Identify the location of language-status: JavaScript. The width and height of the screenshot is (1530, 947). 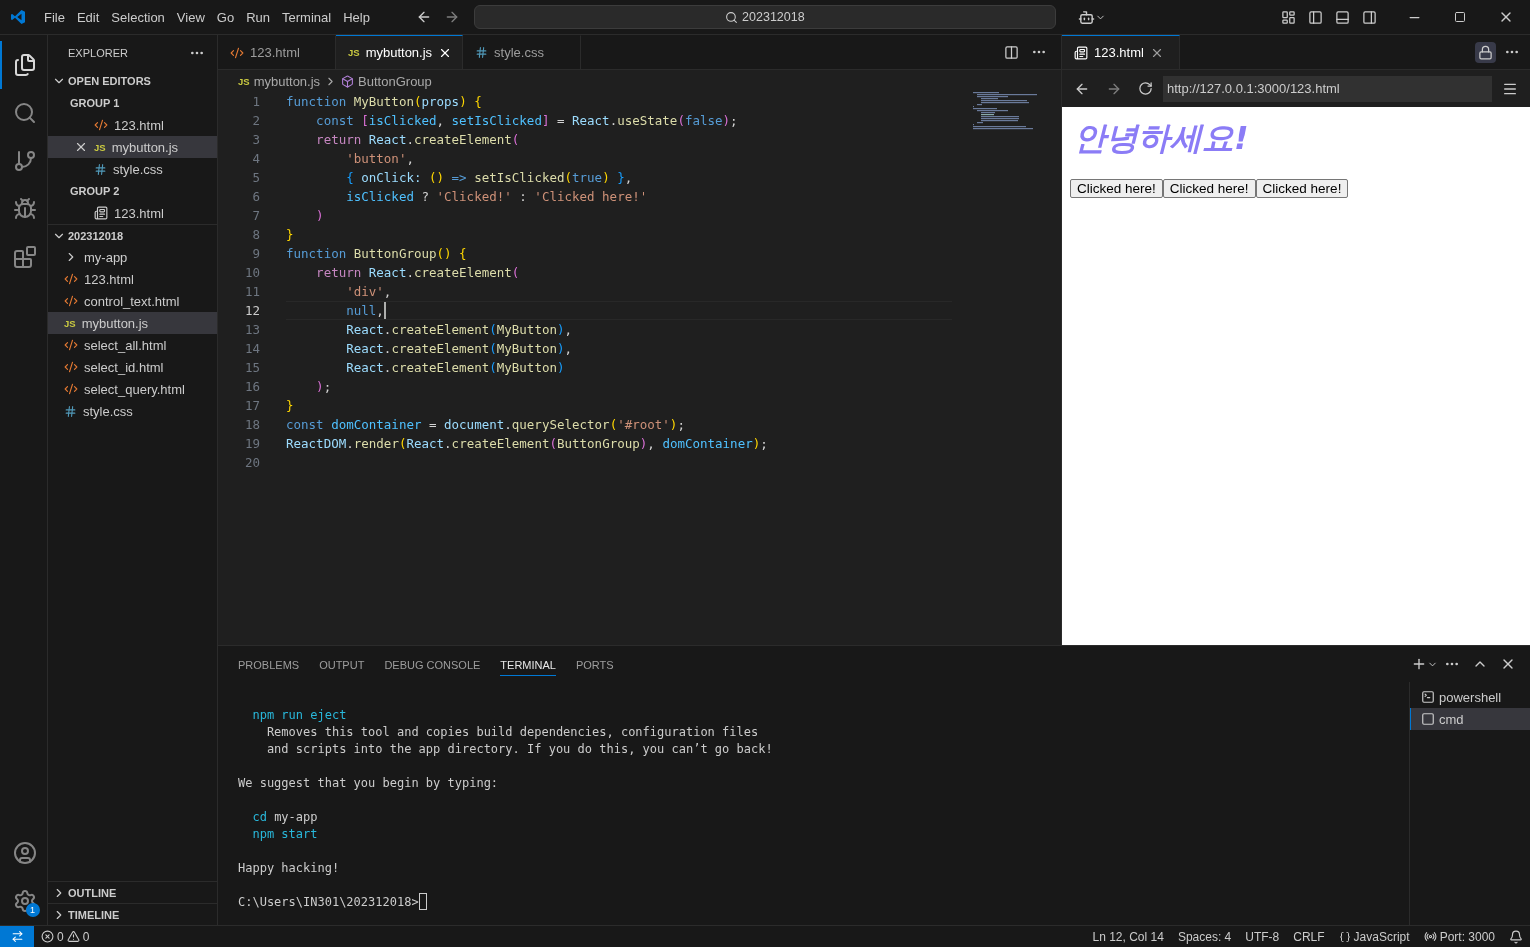
(1381, 936).